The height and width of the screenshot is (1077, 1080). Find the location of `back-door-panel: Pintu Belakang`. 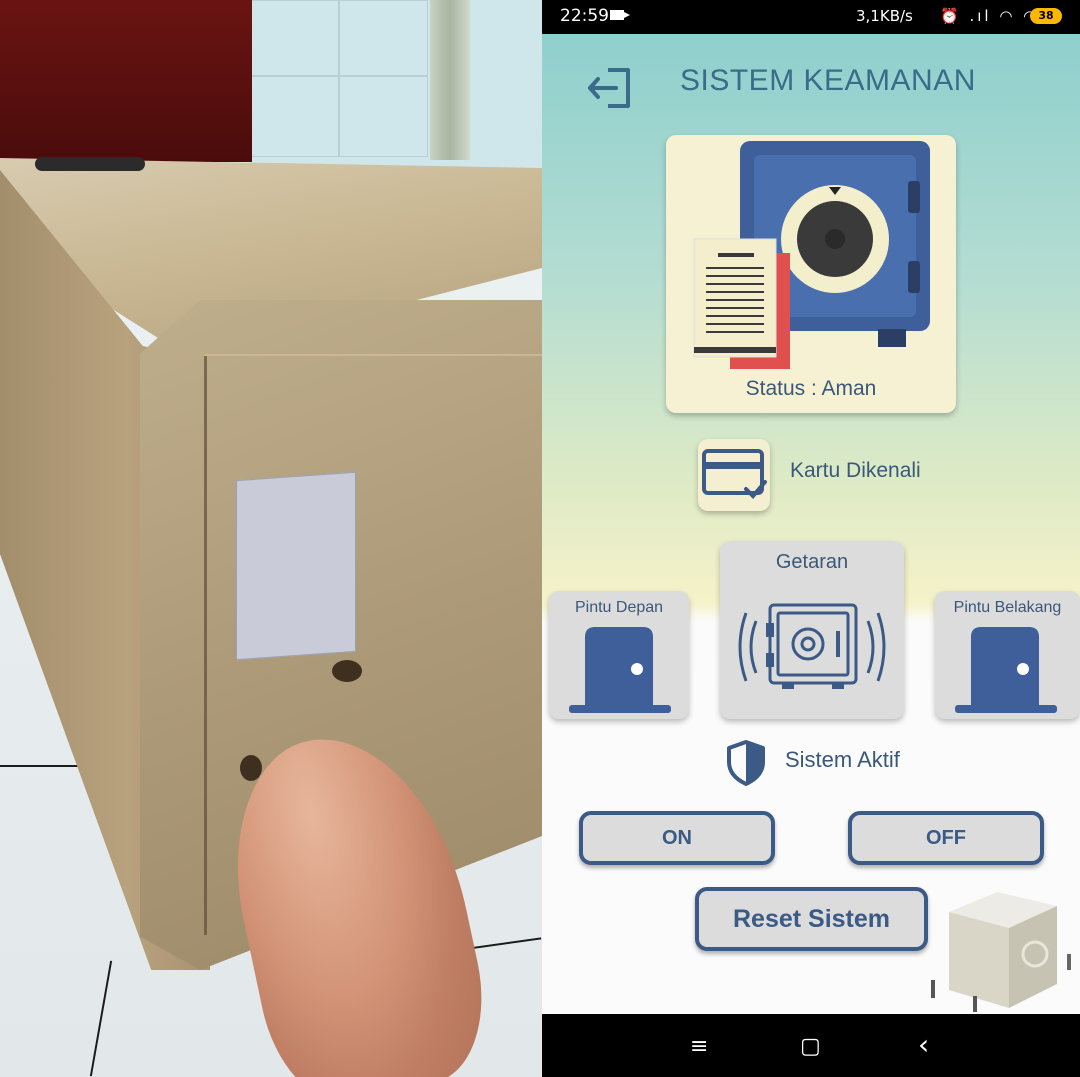

back-door-panel: Pintu Belakang is located at coordinates (1007, 655).